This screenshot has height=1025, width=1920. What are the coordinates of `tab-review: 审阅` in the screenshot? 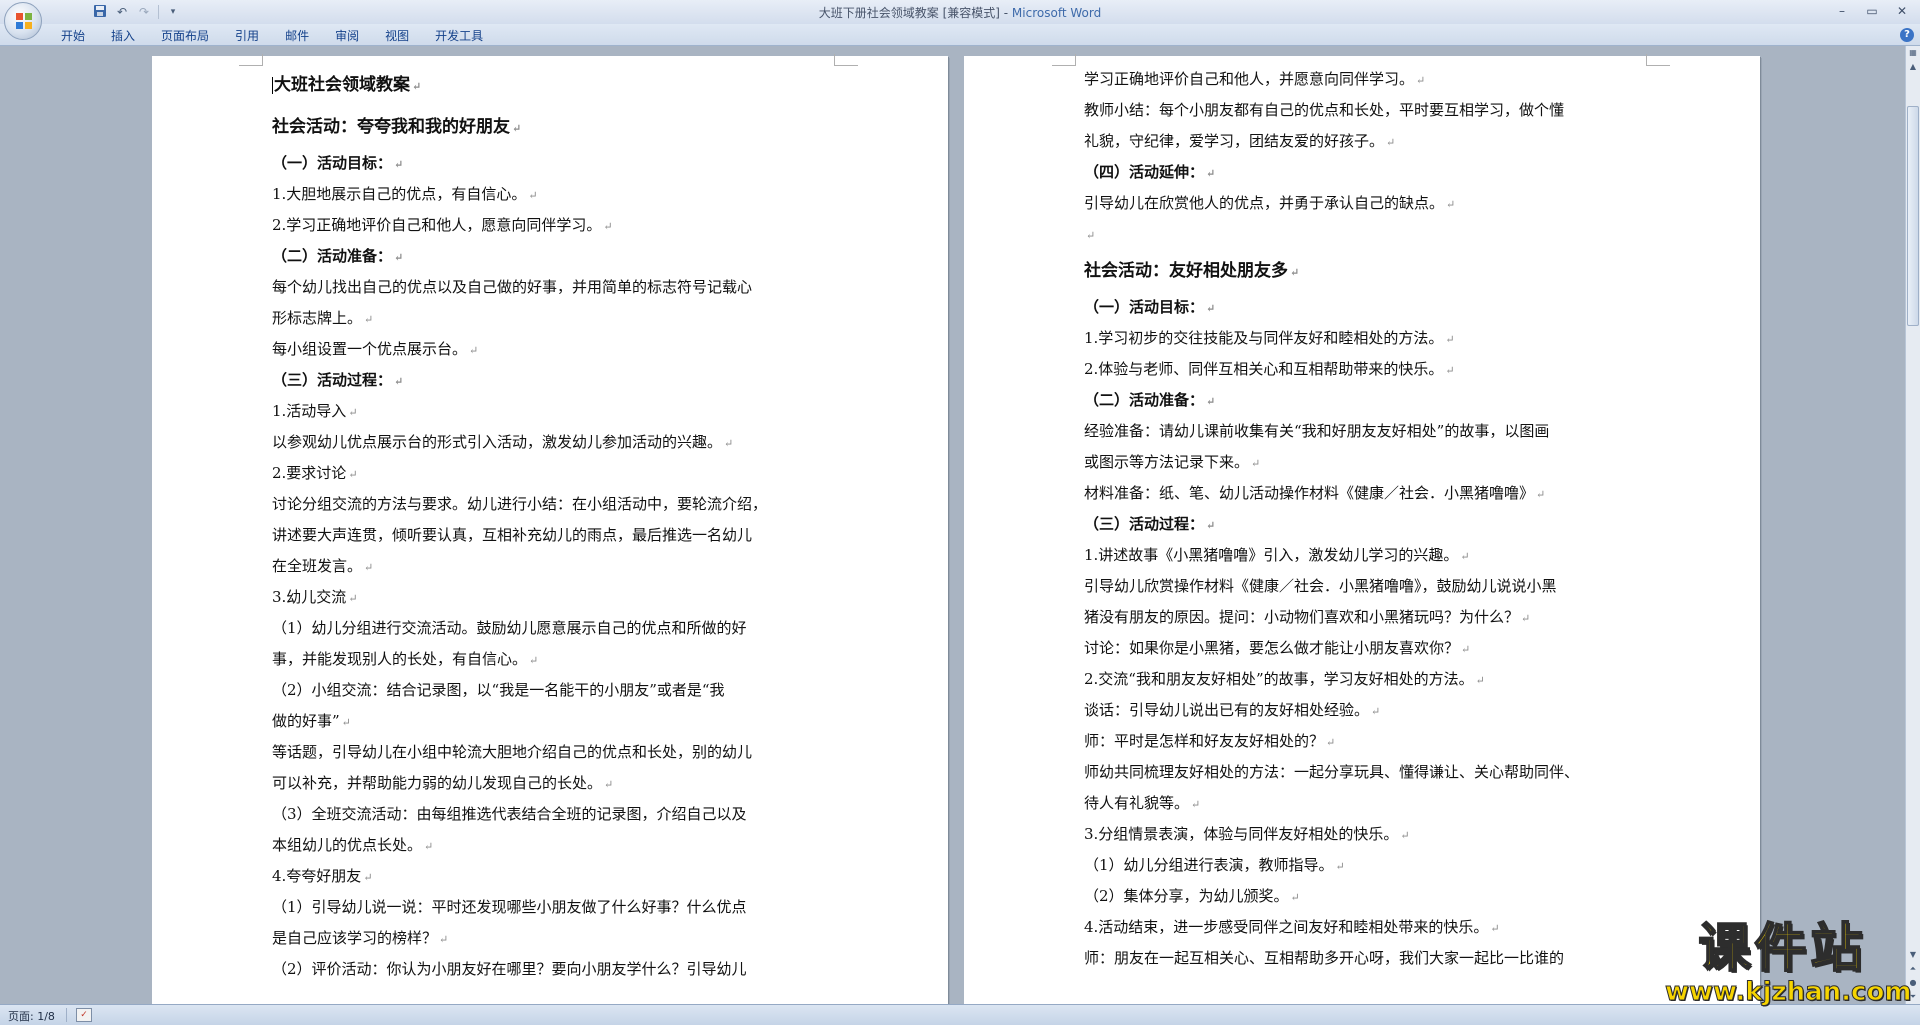 It's located at (347, 36).